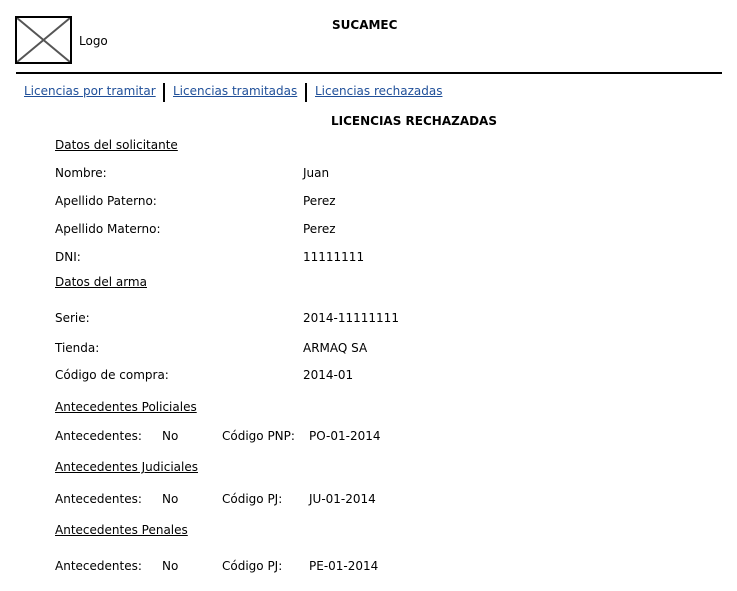 Image resolution: width=737 pixels, height=591 pixels. What do you see at coordinates (106, 201) in the screenshot?
I see `field-label-apellido-paterno: Apellido Paterno:` at bounding box center [106, 201].